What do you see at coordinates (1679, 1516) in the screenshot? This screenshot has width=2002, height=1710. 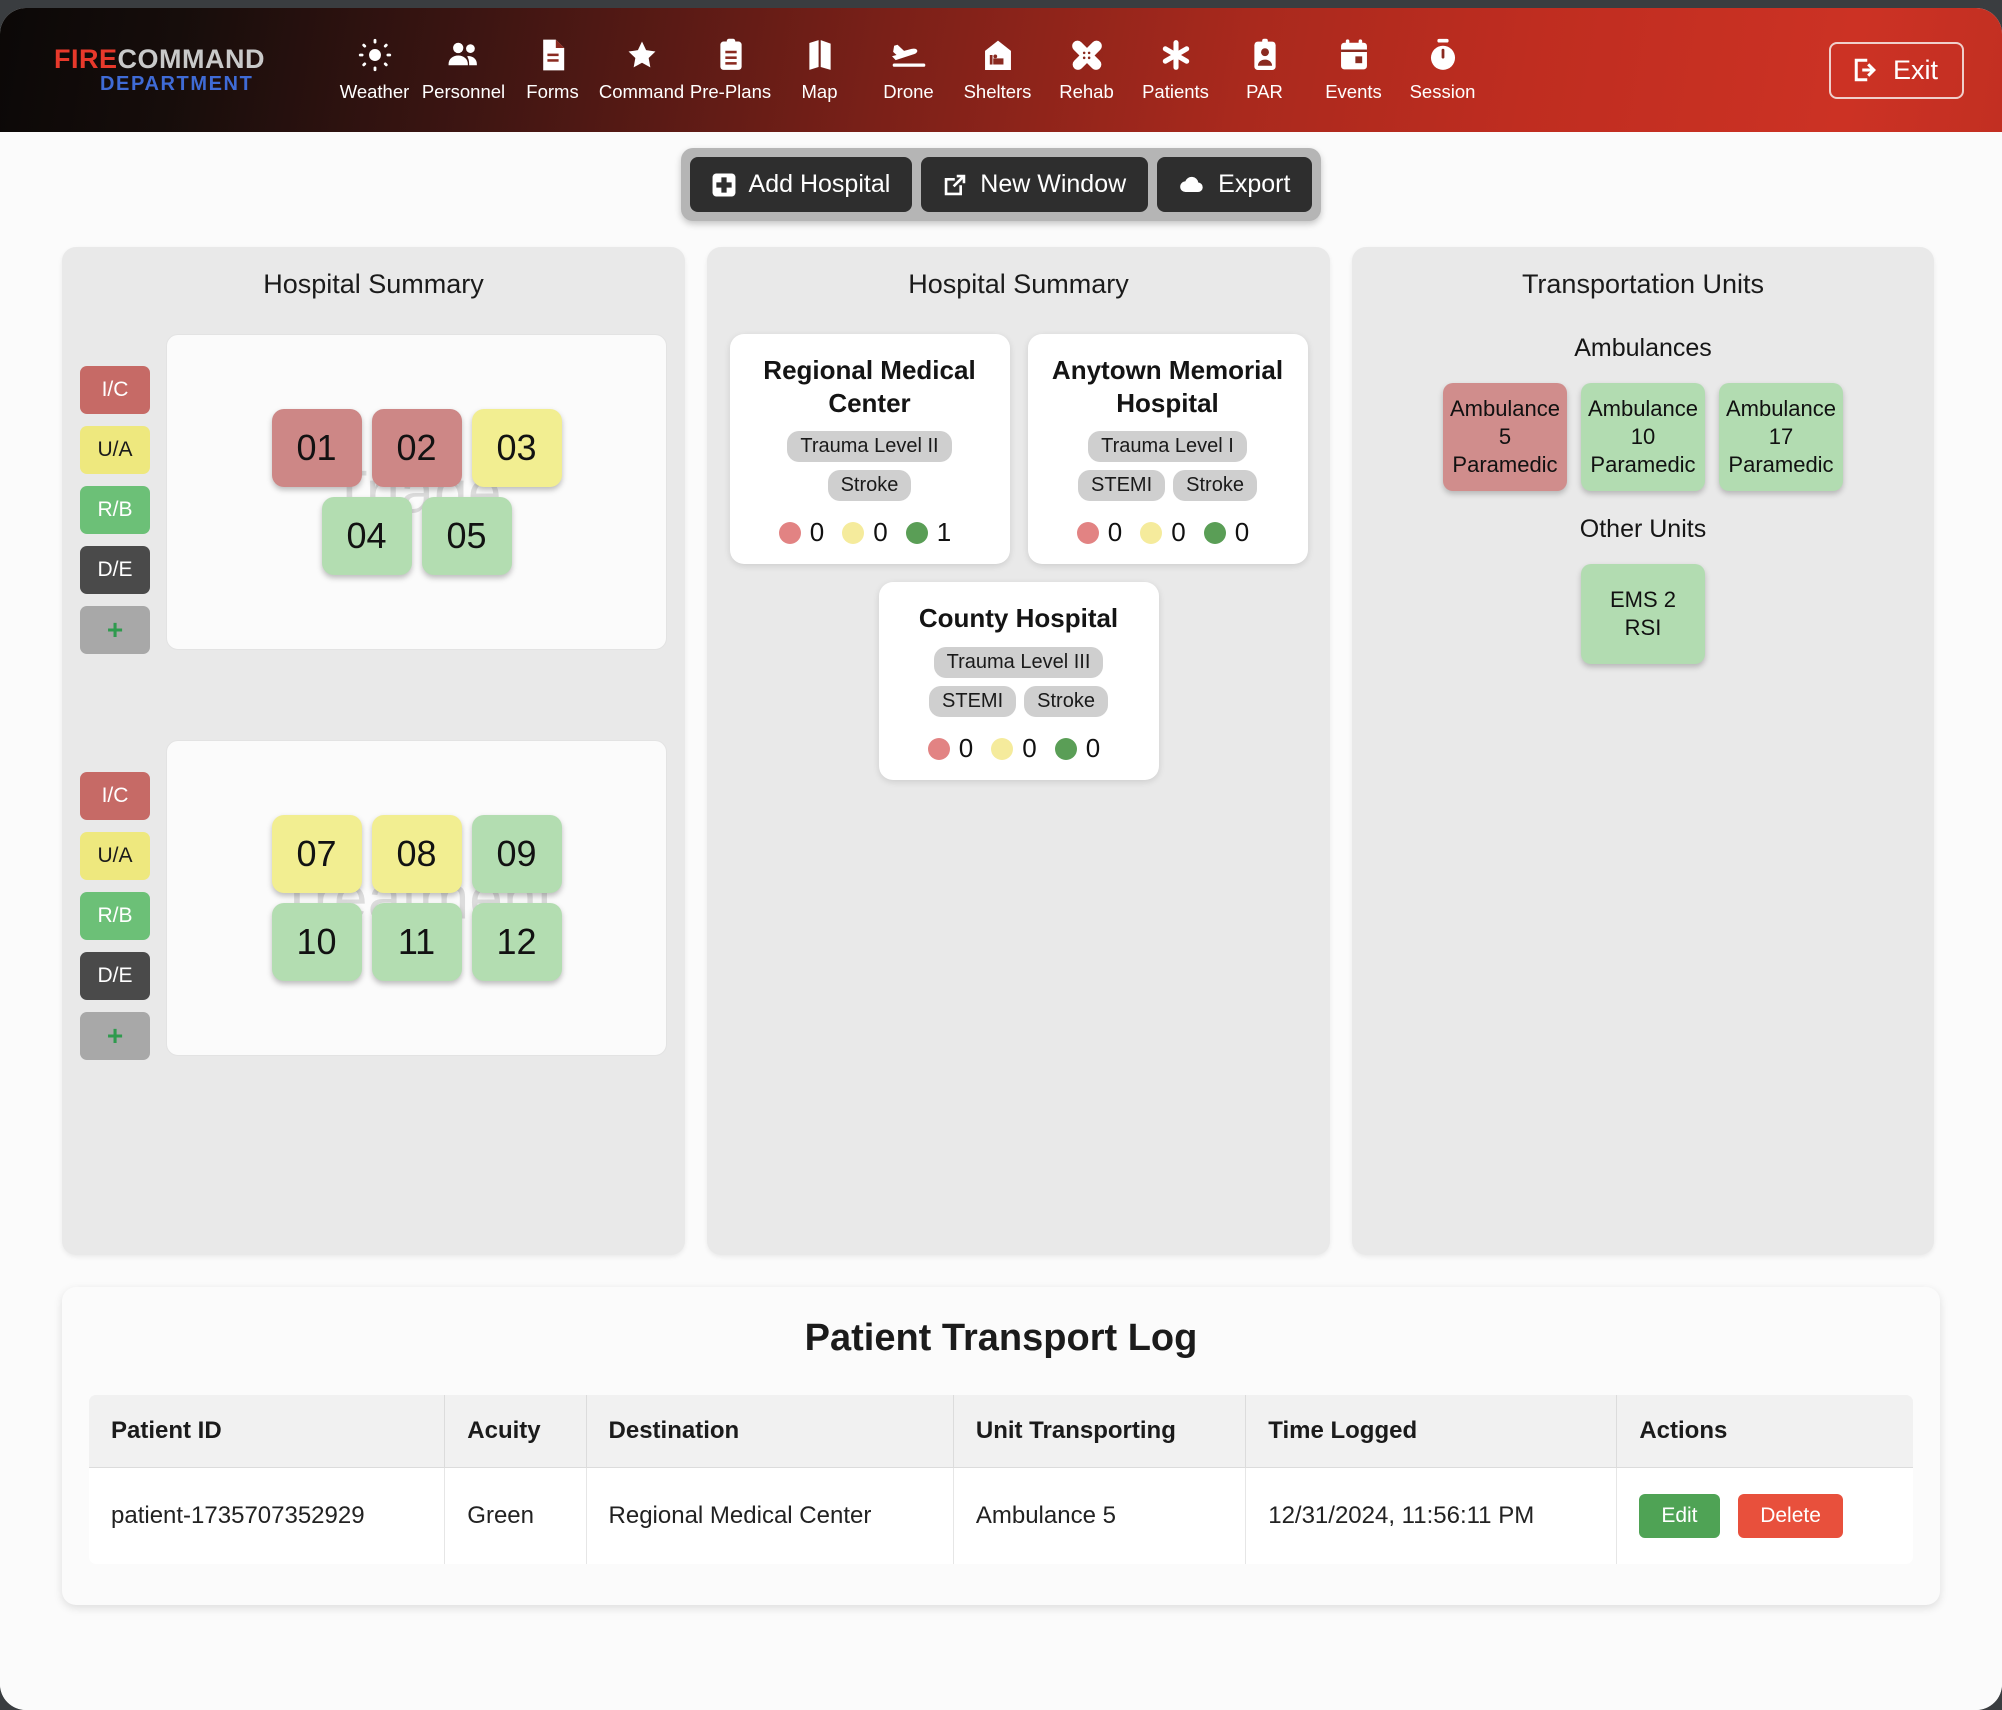 I see `edit-button: Edit` at bounding box center [1679, 1516].